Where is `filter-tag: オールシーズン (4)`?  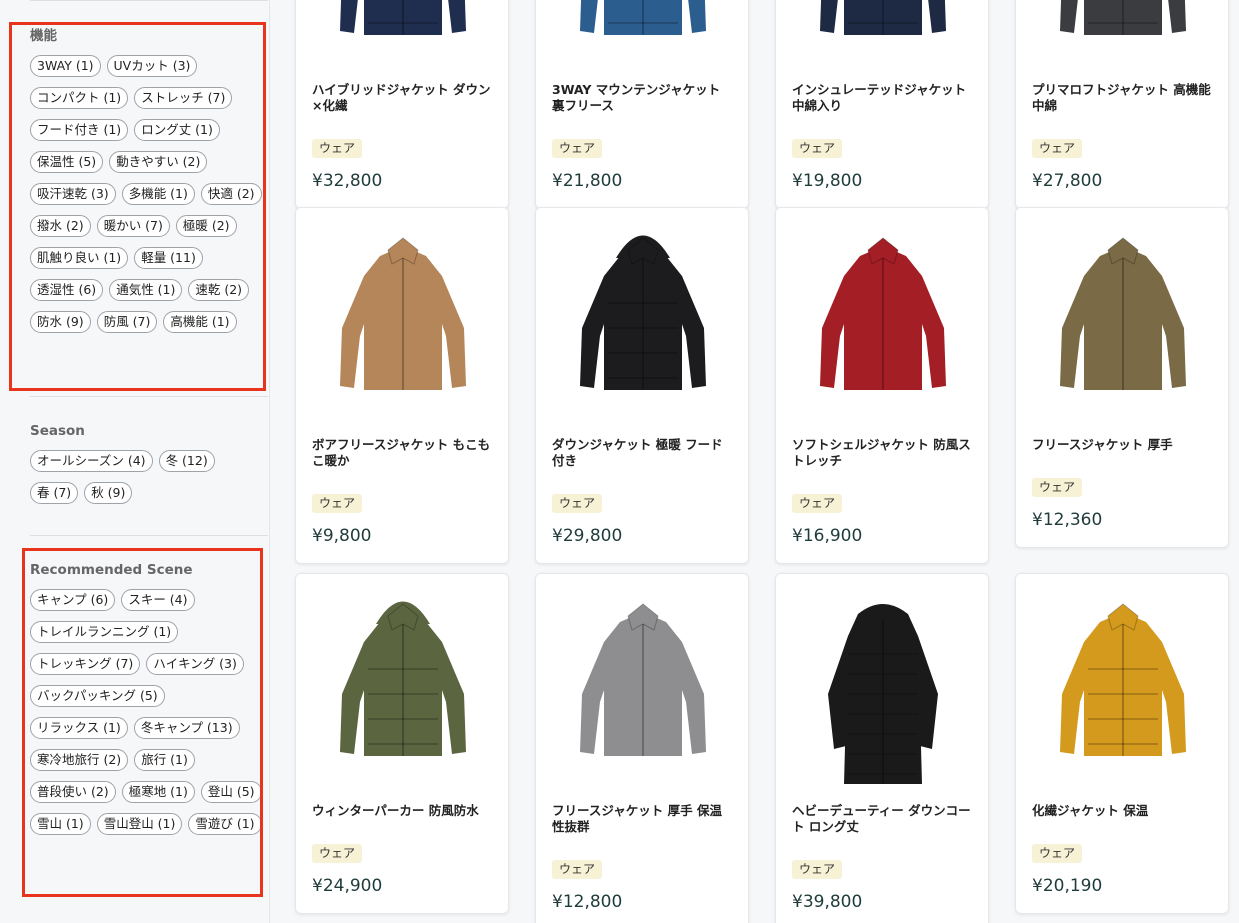
filter-tag: オールシーズン (4) is located at coordinates (91, 461).